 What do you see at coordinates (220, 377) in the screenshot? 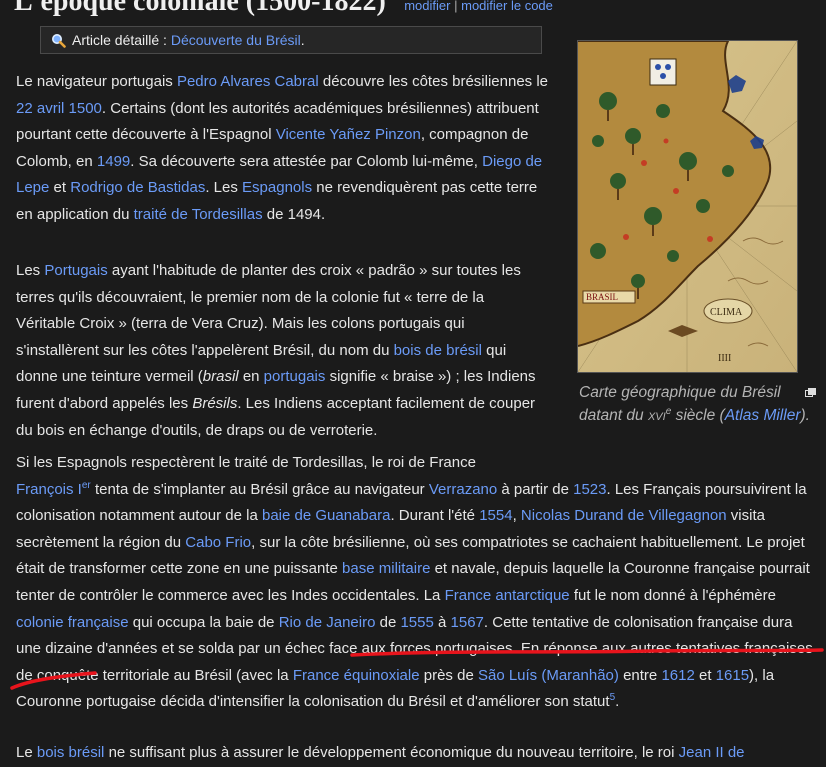
I see `italic-brasil: brasil` at bounding box center [220, 377].